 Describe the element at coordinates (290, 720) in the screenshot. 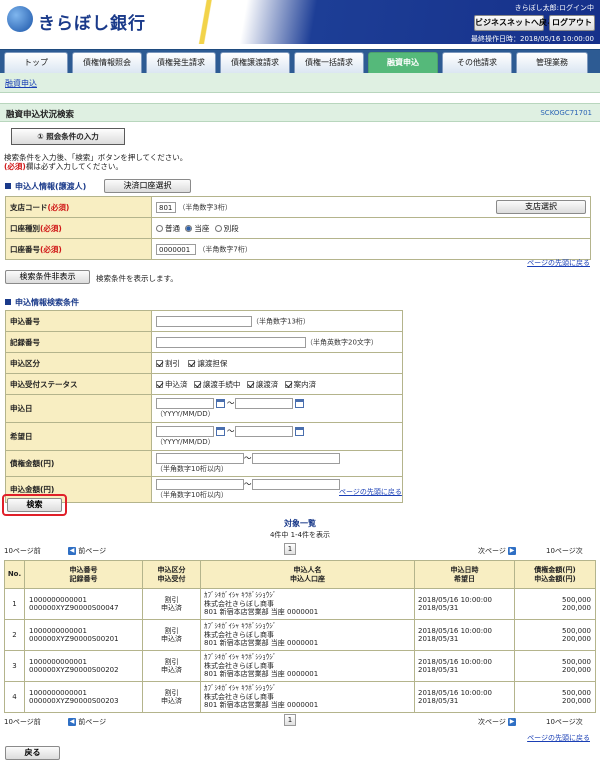

I see `page-number-bottom: 1` at that location.